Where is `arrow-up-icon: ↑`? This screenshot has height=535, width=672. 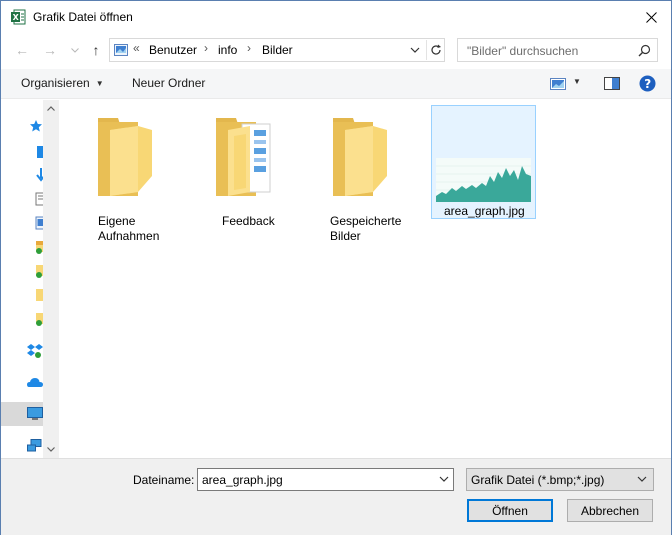 arrow-up-icon: ↑ is located at coordinates (96, 50).